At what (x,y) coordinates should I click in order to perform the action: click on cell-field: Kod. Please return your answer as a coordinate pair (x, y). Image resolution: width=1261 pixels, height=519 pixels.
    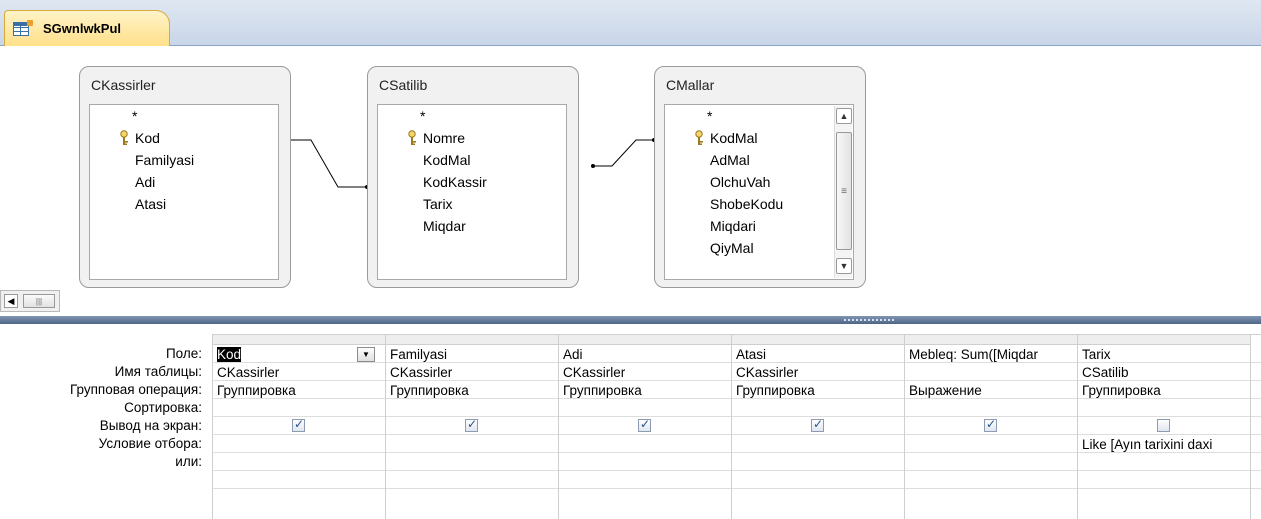
    Looking at the image, I should click on (229, 354).